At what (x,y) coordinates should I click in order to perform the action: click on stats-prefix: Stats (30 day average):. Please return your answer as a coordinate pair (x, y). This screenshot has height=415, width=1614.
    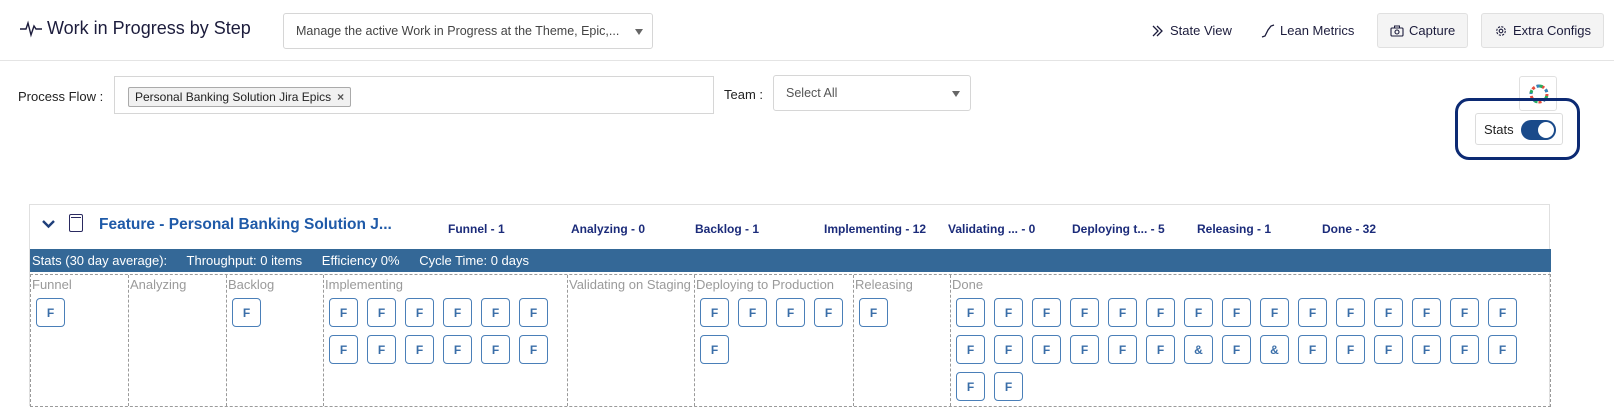
    Looking at the image, I should click on (100, 260).